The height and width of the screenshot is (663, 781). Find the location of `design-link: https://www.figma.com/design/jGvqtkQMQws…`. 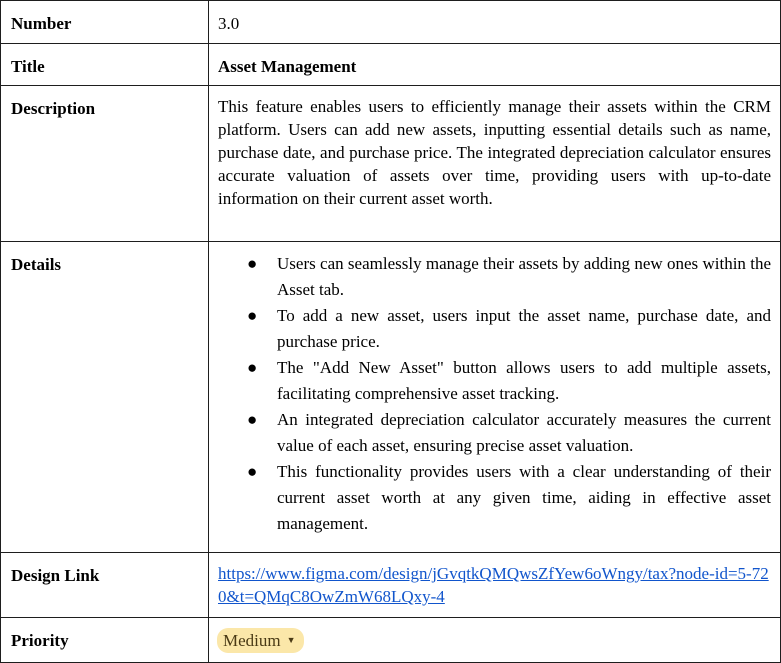

design-link: https://www.figma.com/design/jGvqtkQMQws… is located at coordinates (494, 585).